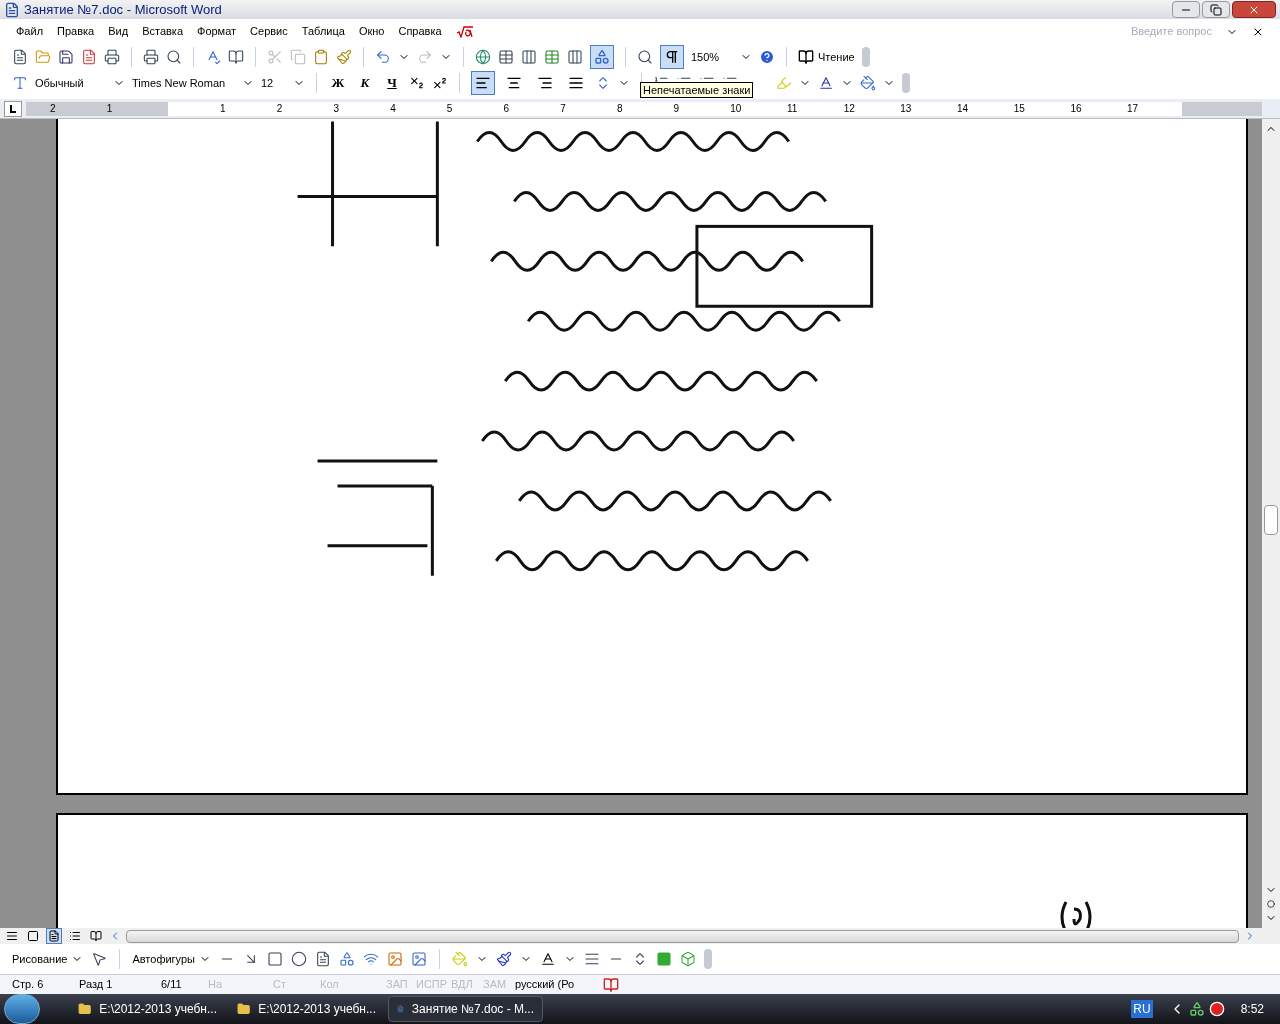 The width and height of the screenshot is (1280, 1024). Describe the element at coordinates (338, 83) in the screenshot. I see `bold-button: Ж` at that location.